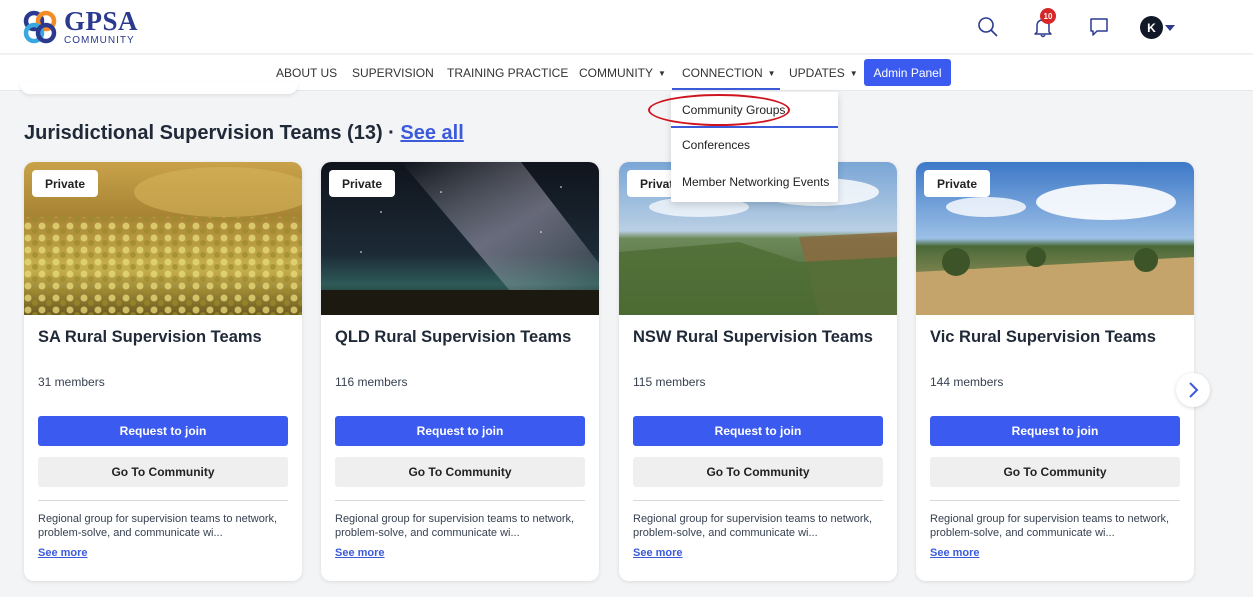  Describe the element at coordinates (99, 40) in the screenshot. I see `brand-subtitle: COMMUNITY` at that location.